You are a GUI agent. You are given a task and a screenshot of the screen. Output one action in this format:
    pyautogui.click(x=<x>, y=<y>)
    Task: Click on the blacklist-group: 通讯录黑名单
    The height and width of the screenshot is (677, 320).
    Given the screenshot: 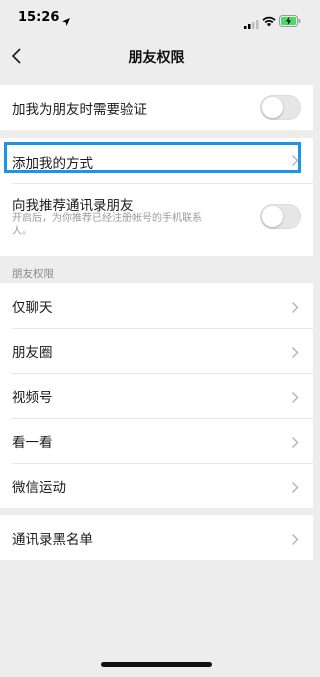 What is the action you would take?
    pyautogui.click(x=156, y=537)
    